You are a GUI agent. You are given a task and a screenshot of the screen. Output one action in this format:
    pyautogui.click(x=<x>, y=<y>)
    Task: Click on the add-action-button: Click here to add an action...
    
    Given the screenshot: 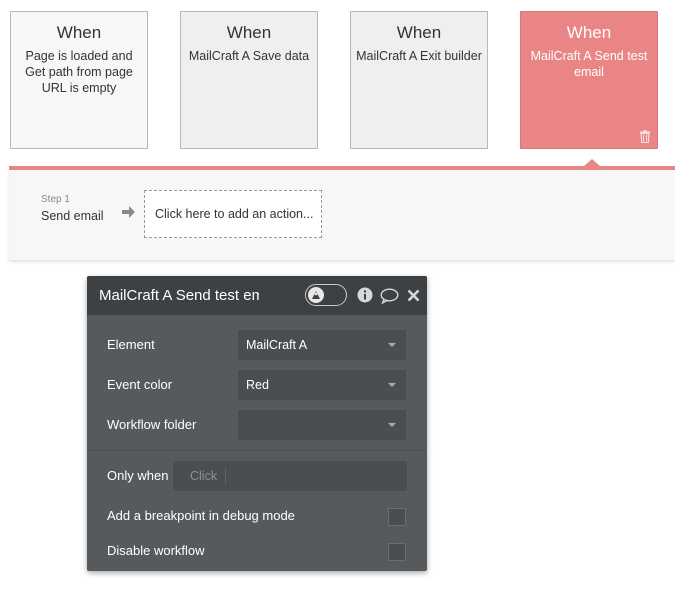 What is the action you would take?
    pyautogui.click(x=233, y=214)
    